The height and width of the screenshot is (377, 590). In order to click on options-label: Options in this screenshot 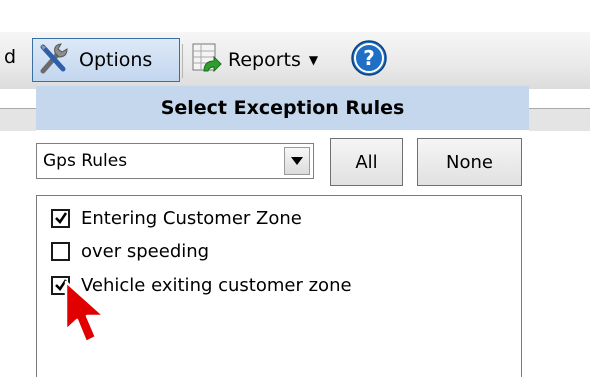, I will do `click(116, 60)`.